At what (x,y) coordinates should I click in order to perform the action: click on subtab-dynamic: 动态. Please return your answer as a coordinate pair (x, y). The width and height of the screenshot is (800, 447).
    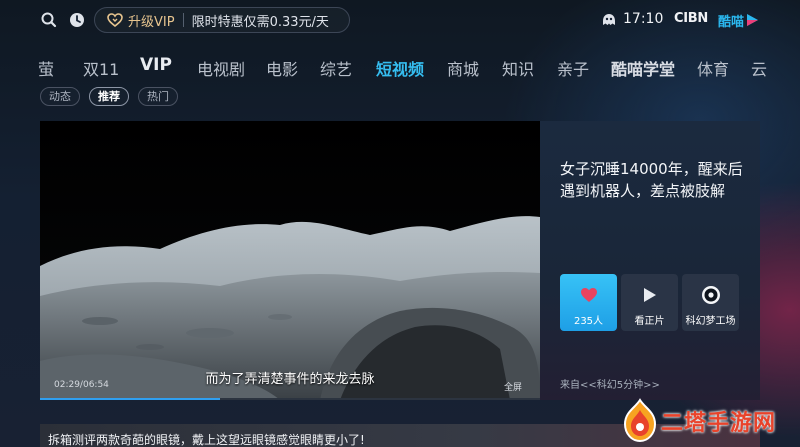
    Looking at the image, I should click on (60, 96).